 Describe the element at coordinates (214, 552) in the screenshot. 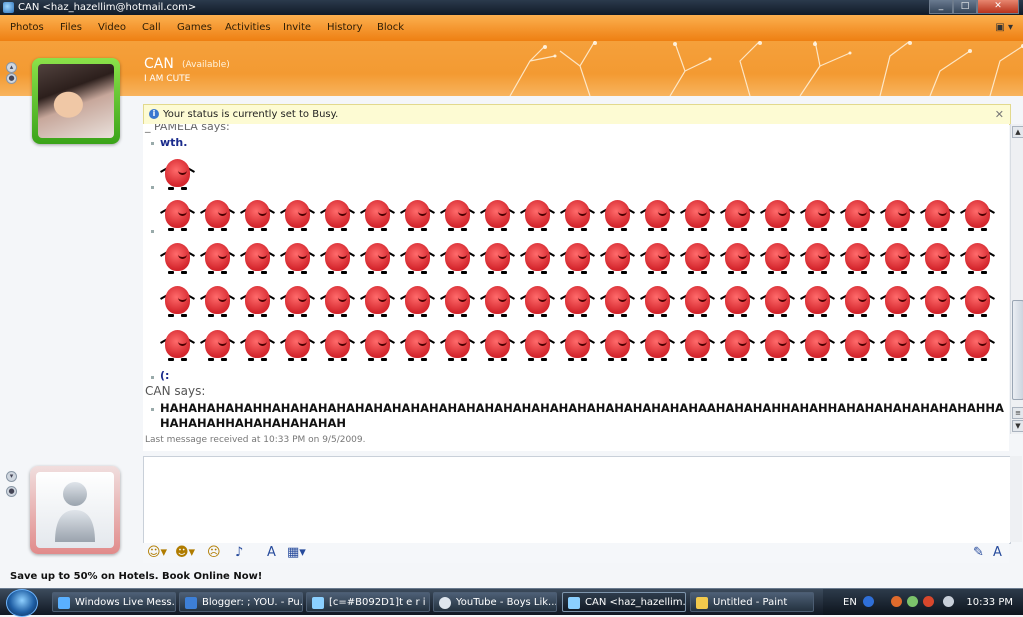

I see `nudge-icon: ☹` at that location.